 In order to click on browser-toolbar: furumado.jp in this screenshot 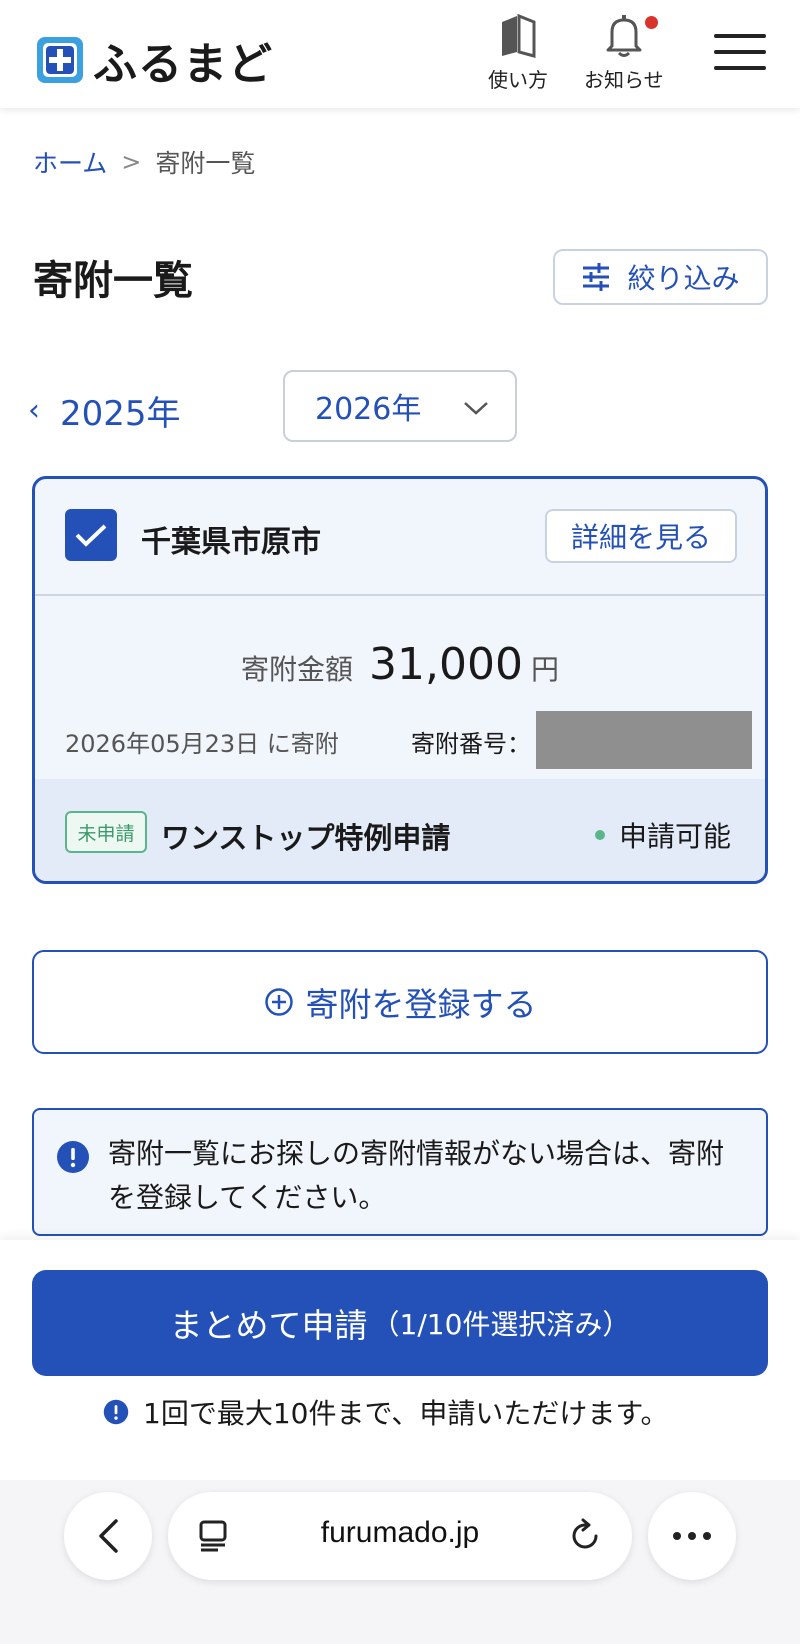, I will do `click(400, 1562)`.